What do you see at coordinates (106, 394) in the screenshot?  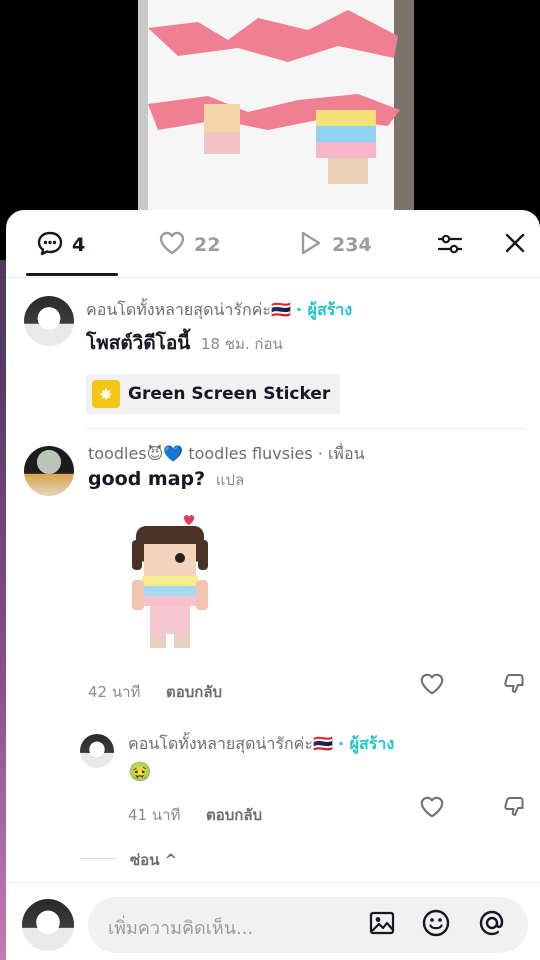 I see `sparkle-icon: ✸` at bounding box center [106, 394].